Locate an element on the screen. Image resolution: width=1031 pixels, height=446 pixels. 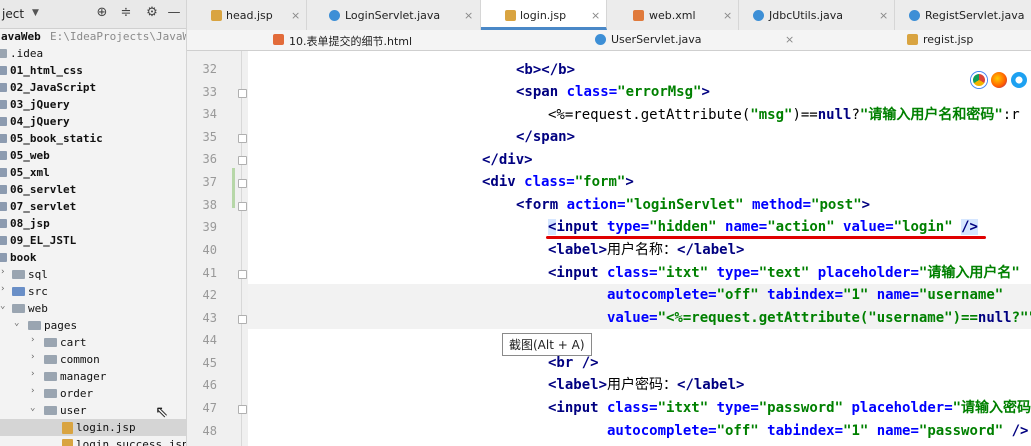
code-token: name= is located at coordinates (893, 431).